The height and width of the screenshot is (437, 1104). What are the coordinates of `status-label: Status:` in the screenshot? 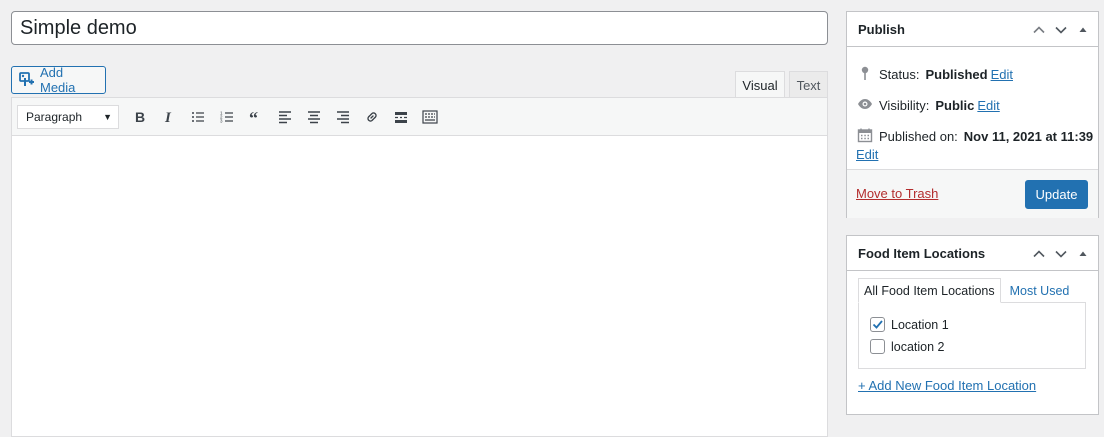 It's located at (899, 74).